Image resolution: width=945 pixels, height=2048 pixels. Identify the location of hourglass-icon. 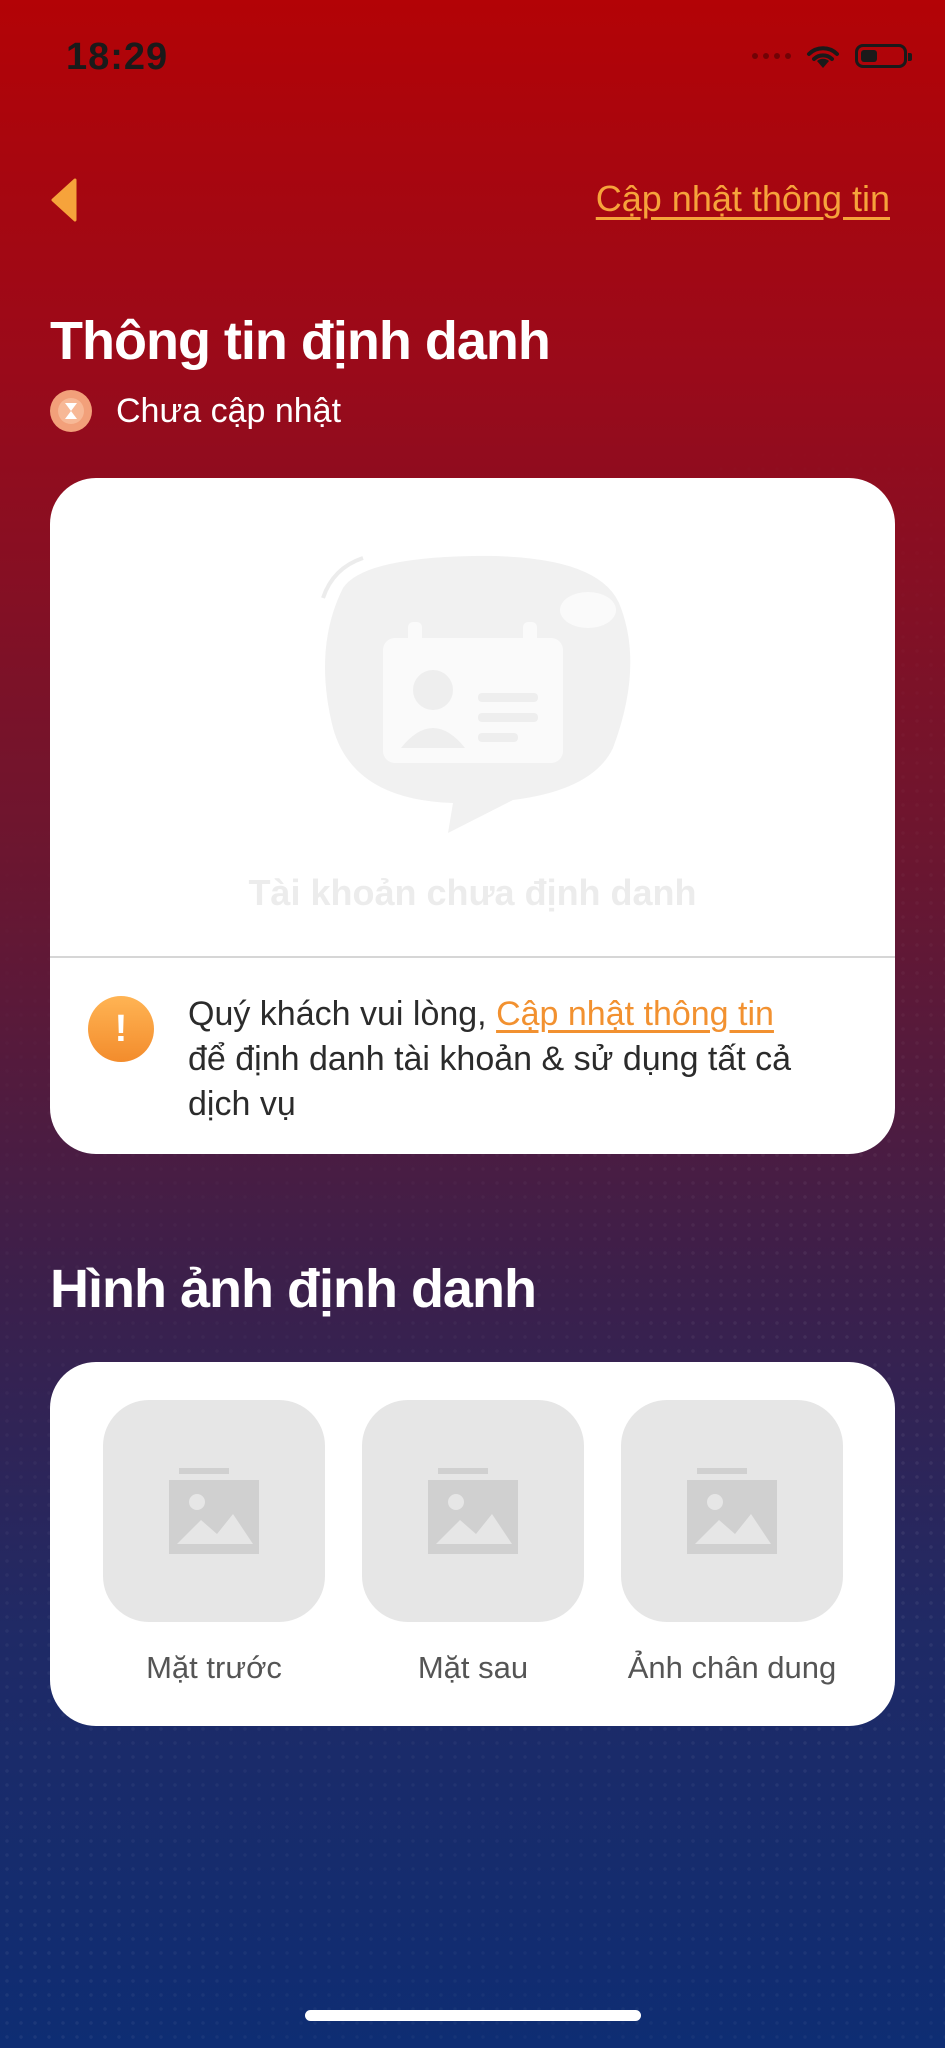
(71, 411).